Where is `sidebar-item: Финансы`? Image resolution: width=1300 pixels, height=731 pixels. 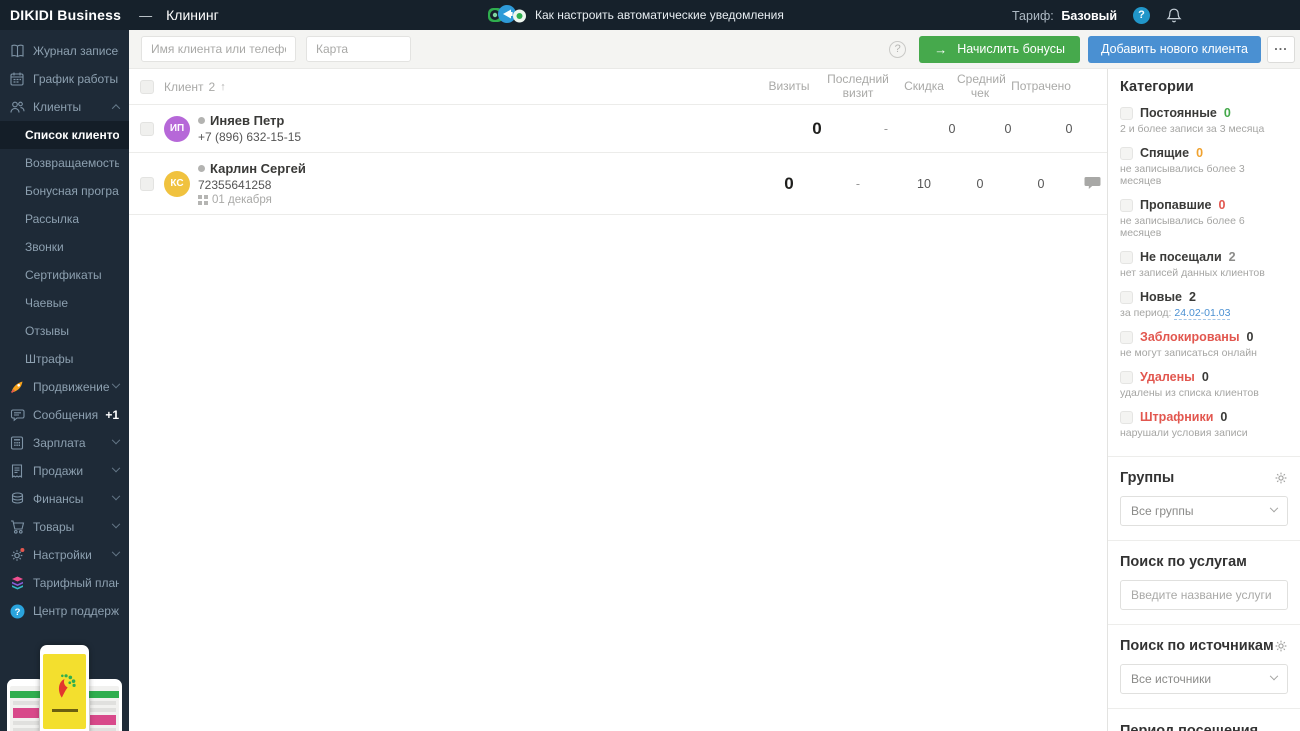
sidebar-item: Финансы is located at coordinates (64, 499).